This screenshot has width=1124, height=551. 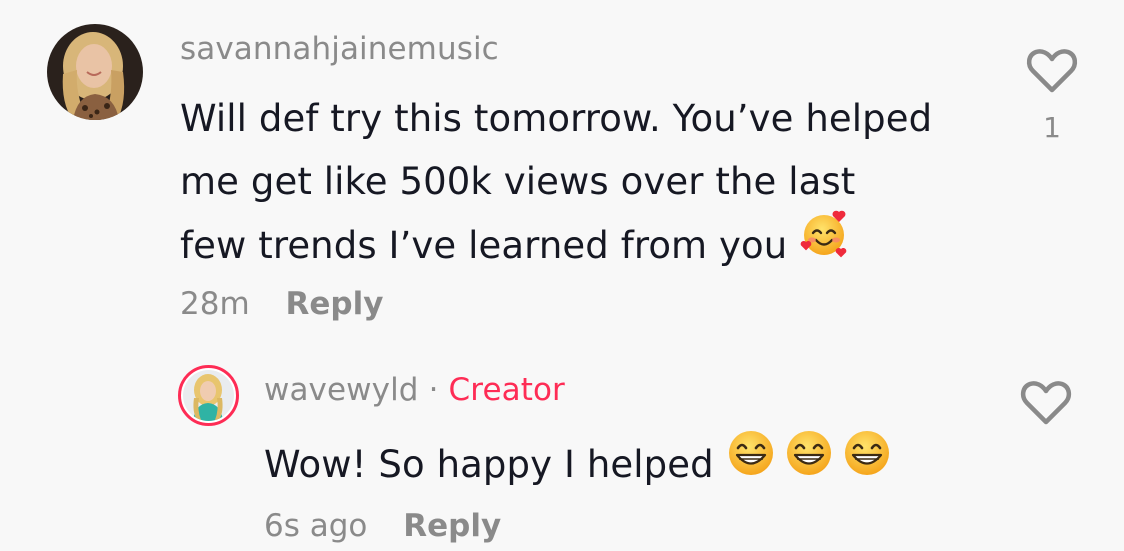 What do you see at coordinates (489, 464) in the screenshot?
I see `reply-text-content: Wow! So happy I helped` at bounding box center [489, 464].